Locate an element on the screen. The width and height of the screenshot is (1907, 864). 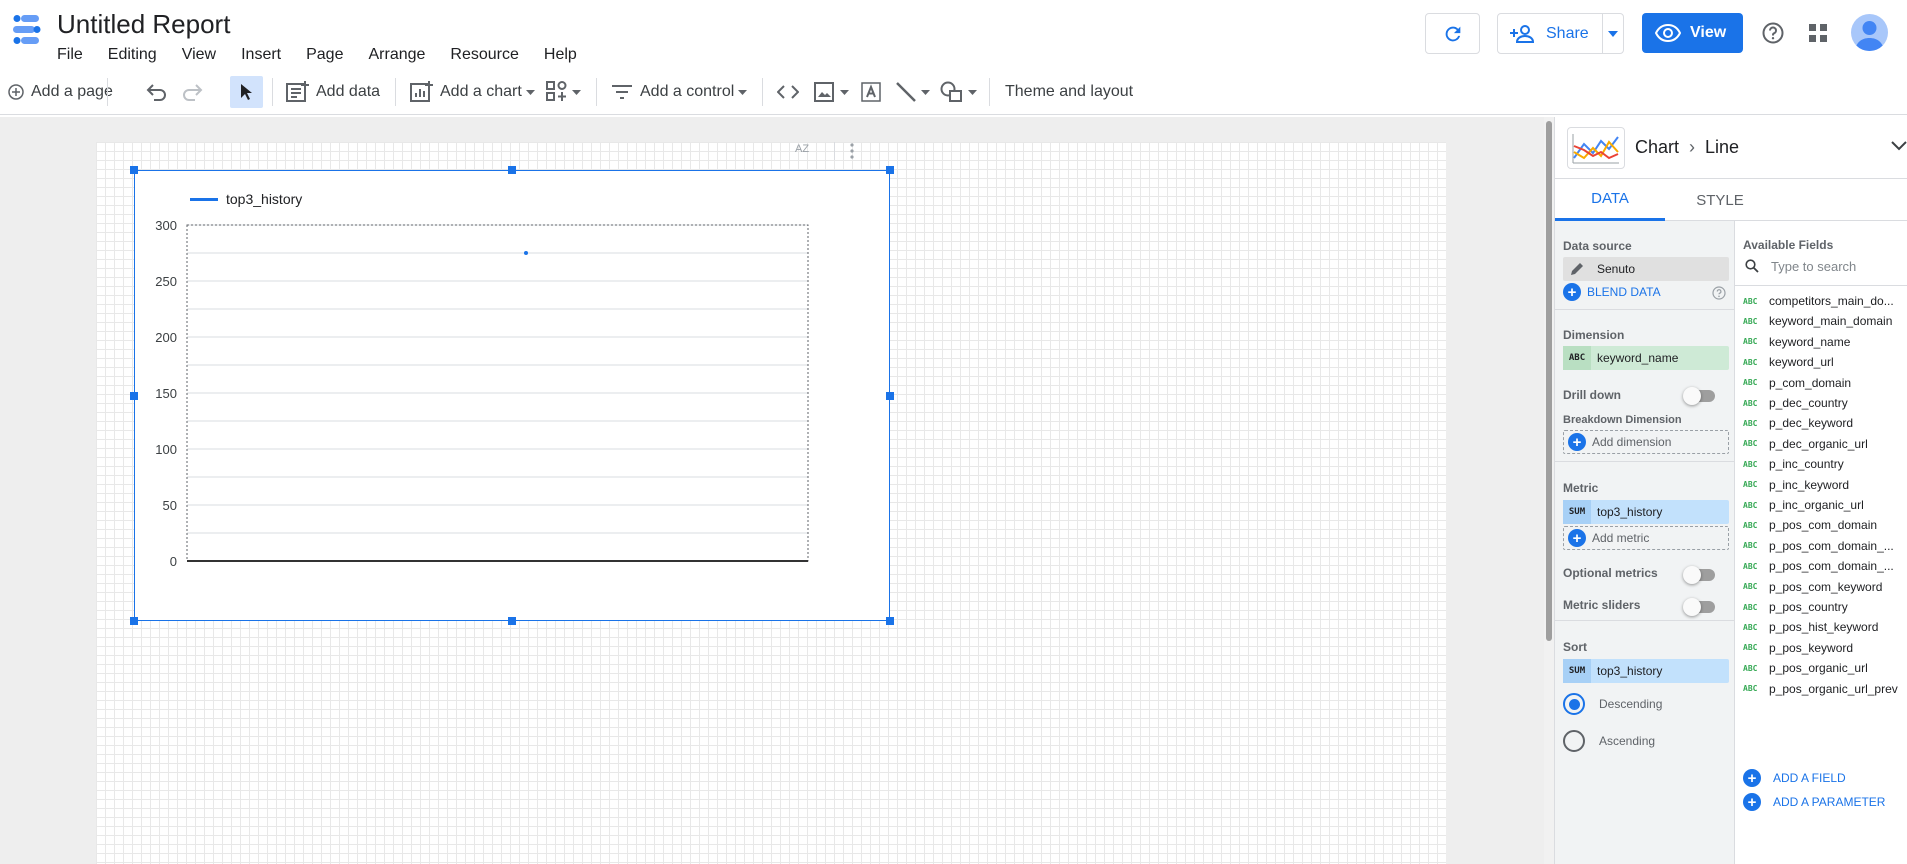
field-list-item: ABC p_pos_keyword is located at coordinates (1821, 648).